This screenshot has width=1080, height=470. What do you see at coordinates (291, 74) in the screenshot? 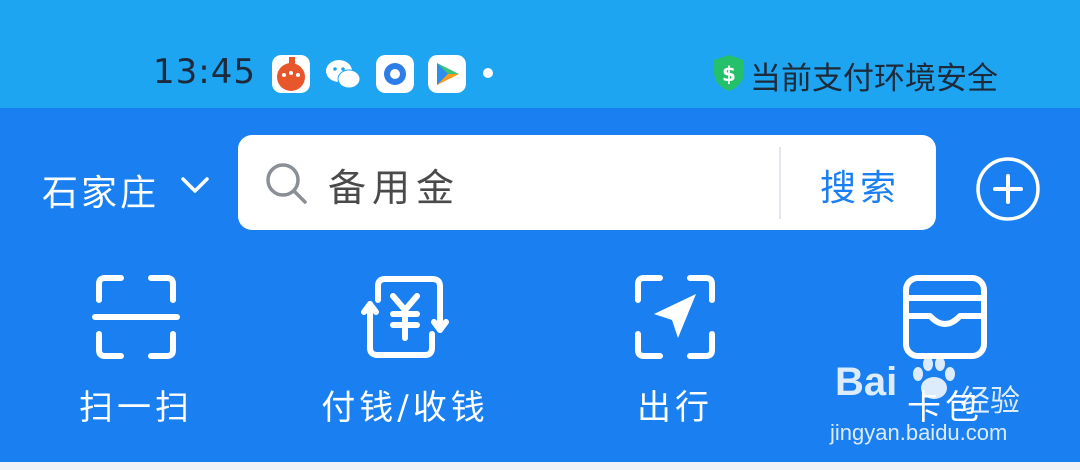
I see `tomato-app-icon` at bounding box center [291, 74].